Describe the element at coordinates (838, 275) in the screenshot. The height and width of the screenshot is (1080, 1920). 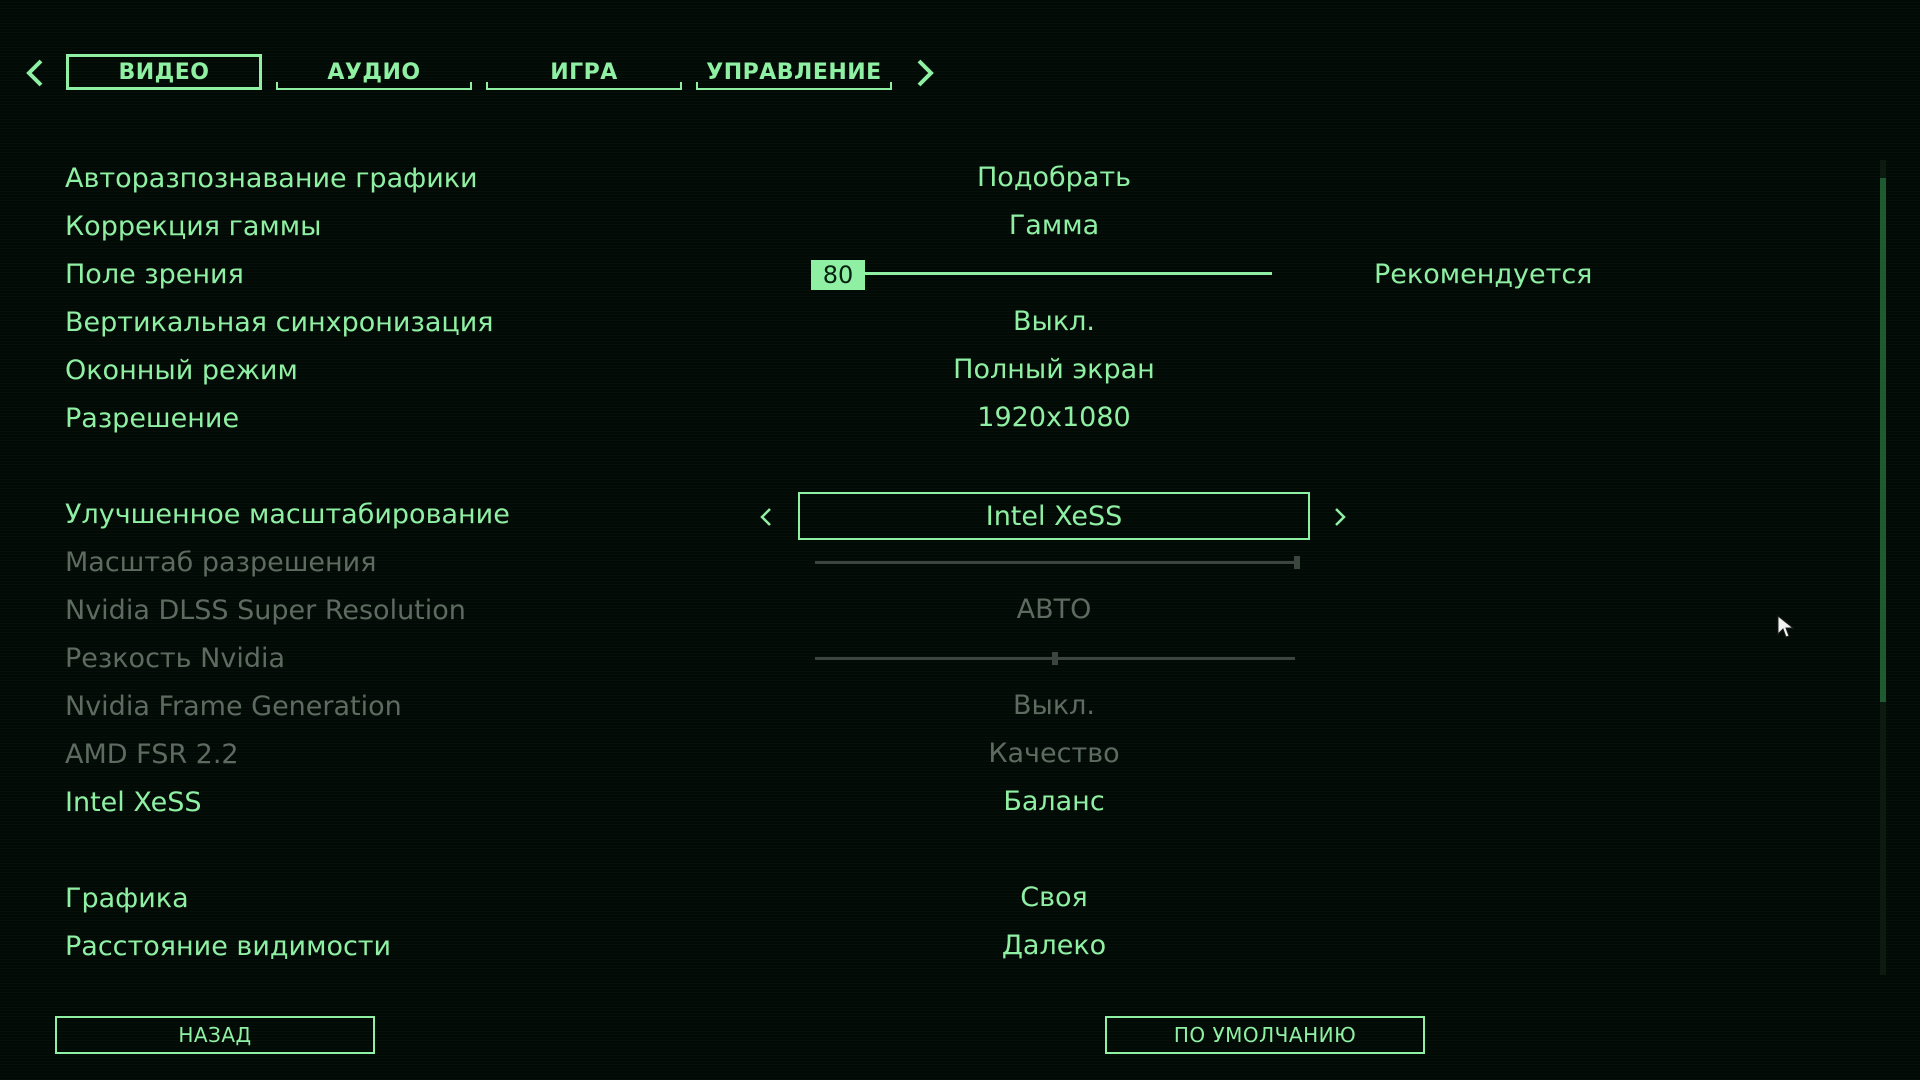
I see `fov-slider-handle: 80` at that location.